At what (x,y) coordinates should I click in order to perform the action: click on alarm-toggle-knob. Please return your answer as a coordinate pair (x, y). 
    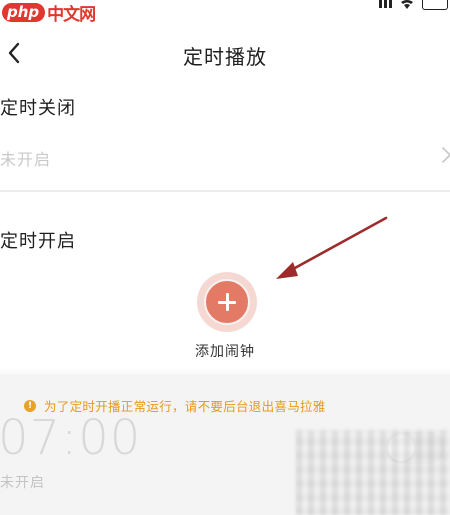
    Looking at the image, I should click on (401, 448).